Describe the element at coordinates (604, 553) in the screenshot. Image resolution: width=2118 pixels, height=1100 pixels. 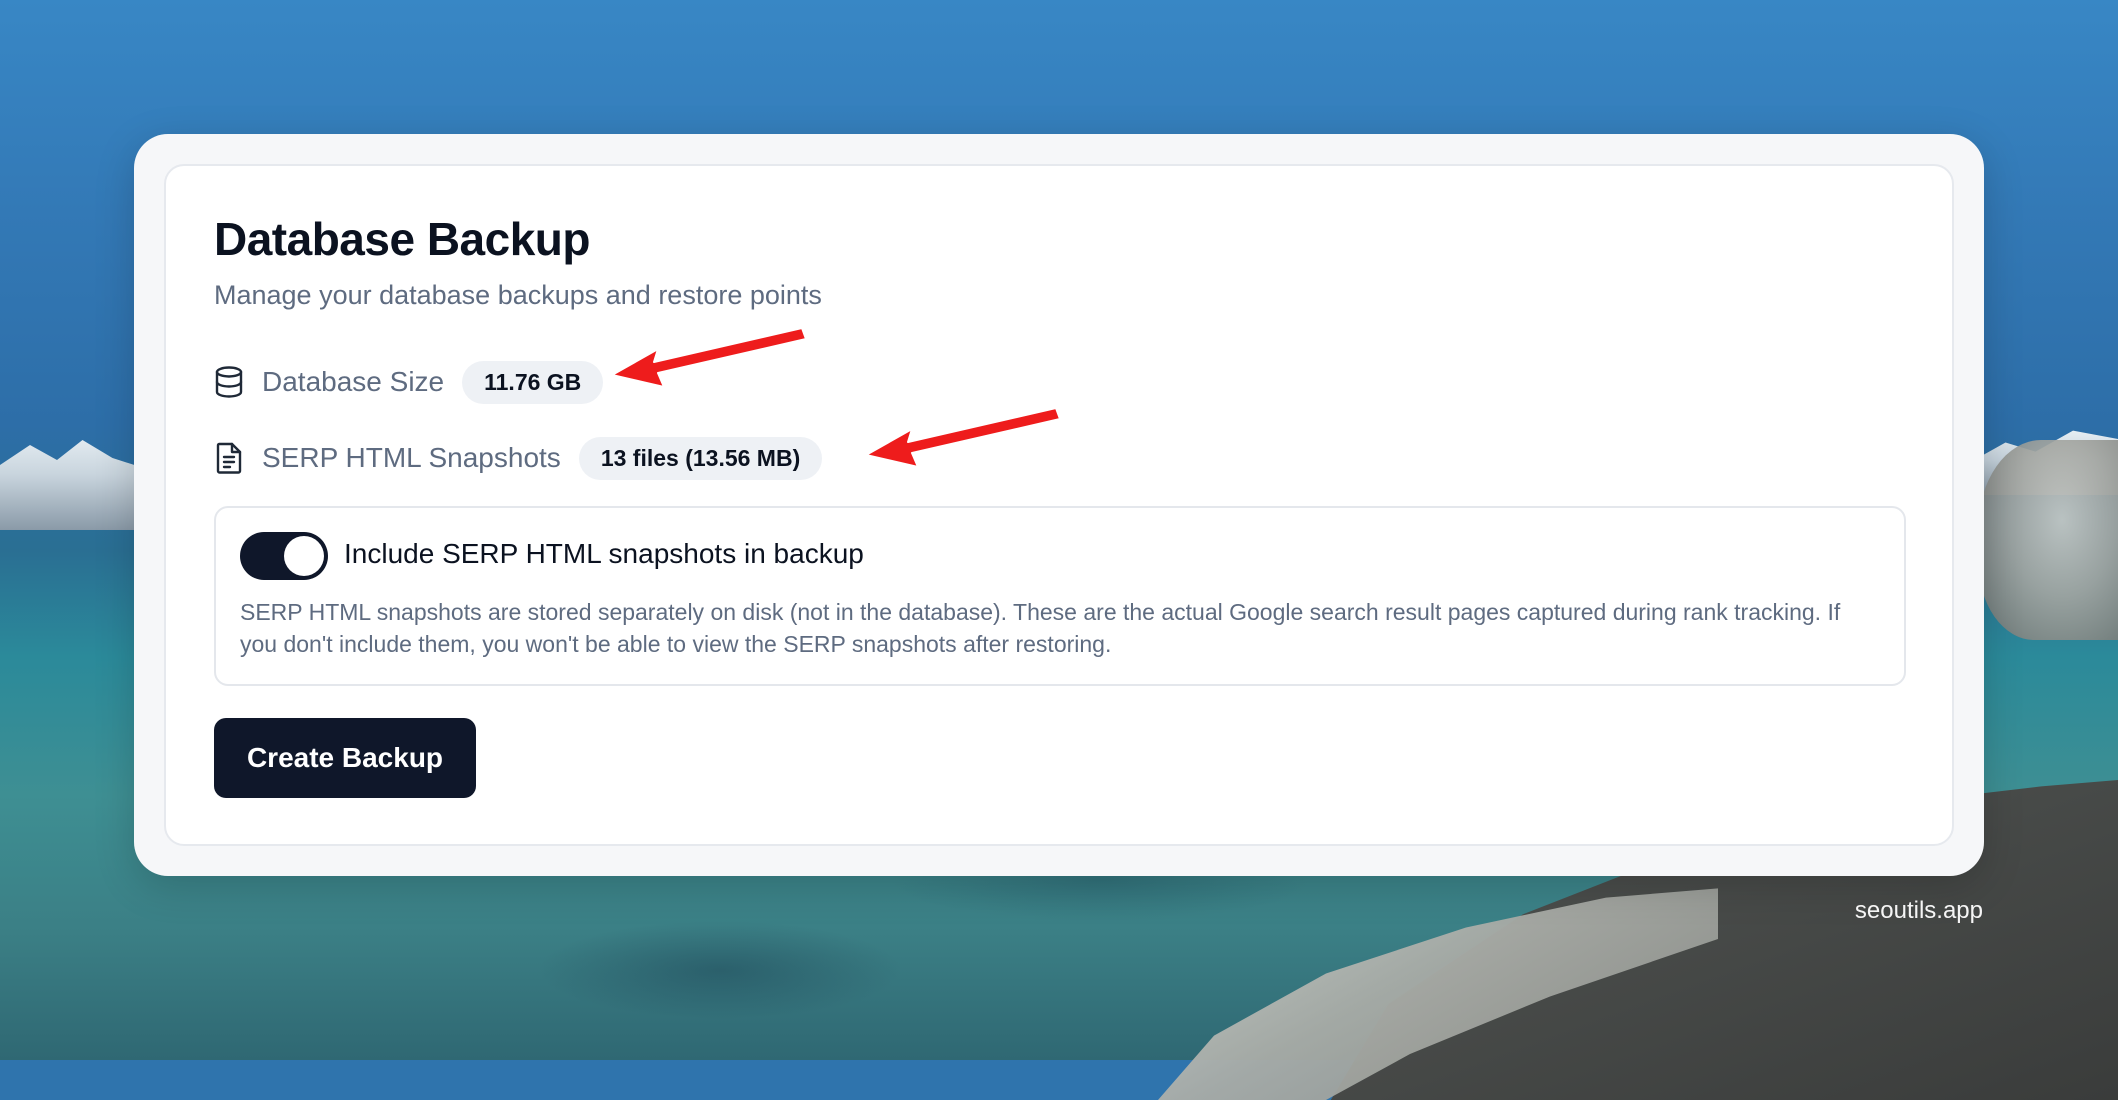
I see `include-snapshots-label: Include SERP HTML snapshots in backup` at that location.